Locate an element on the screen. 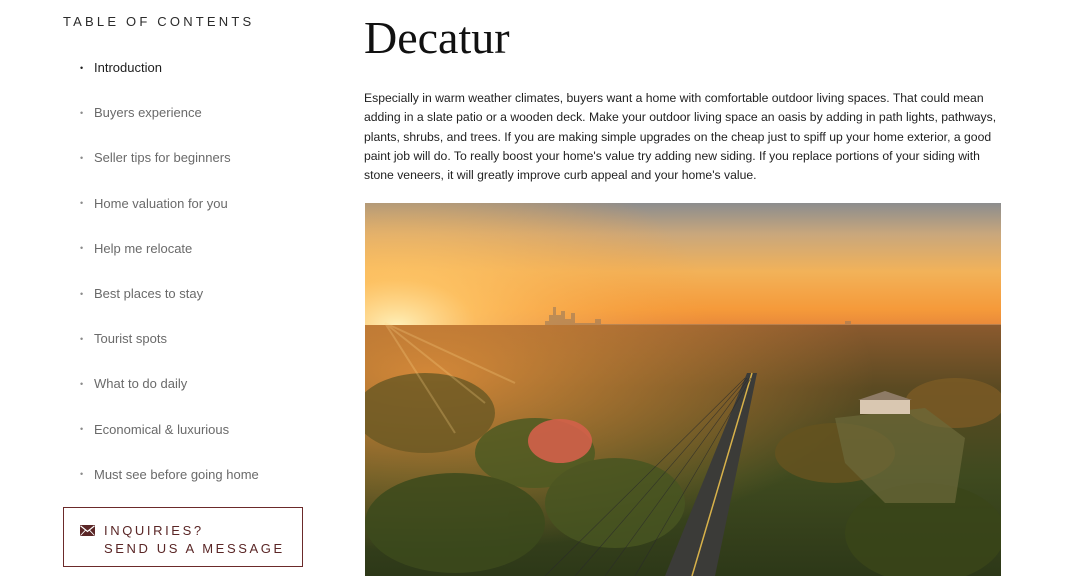  toc-item-help-relocate: • Help me relocate is located at coordinates (169, 248).